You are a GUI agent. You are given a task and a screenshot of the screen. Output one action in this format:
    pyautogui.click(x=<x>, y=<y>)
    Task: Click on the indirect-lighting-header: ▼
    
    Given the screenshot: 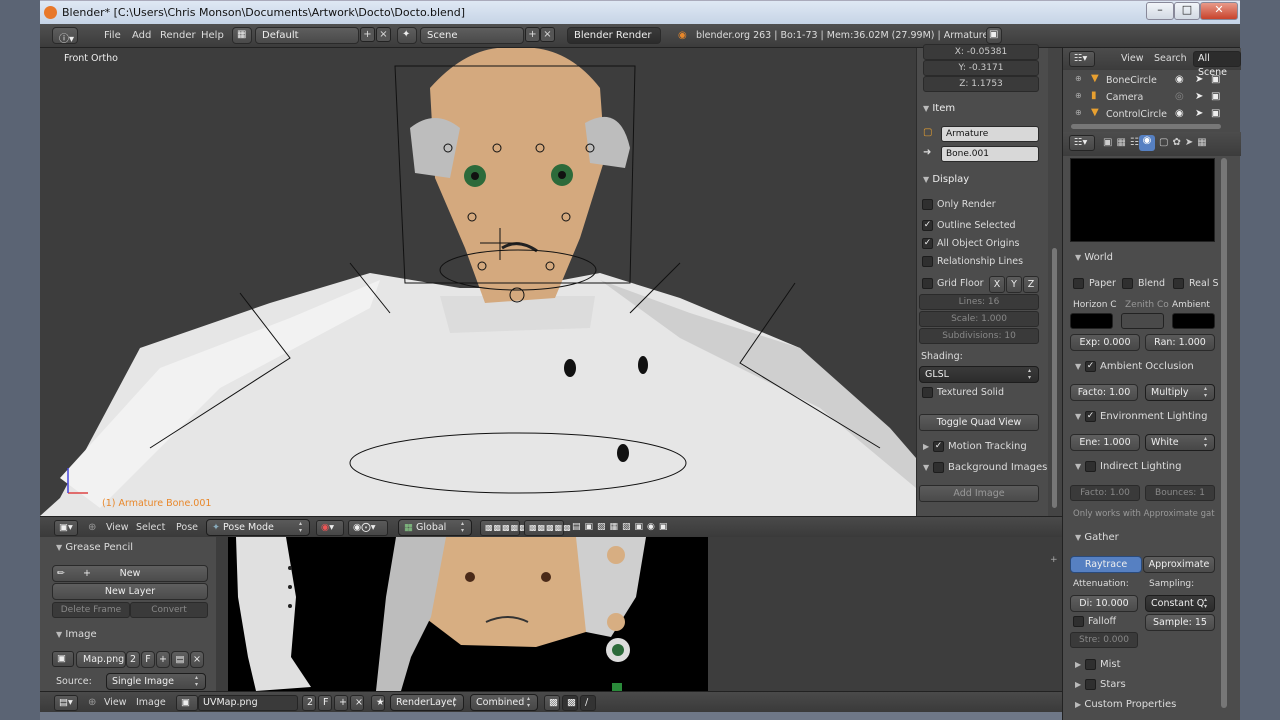 What is the action you would take?
    pyautogui.click(x=1078, y=466)
    